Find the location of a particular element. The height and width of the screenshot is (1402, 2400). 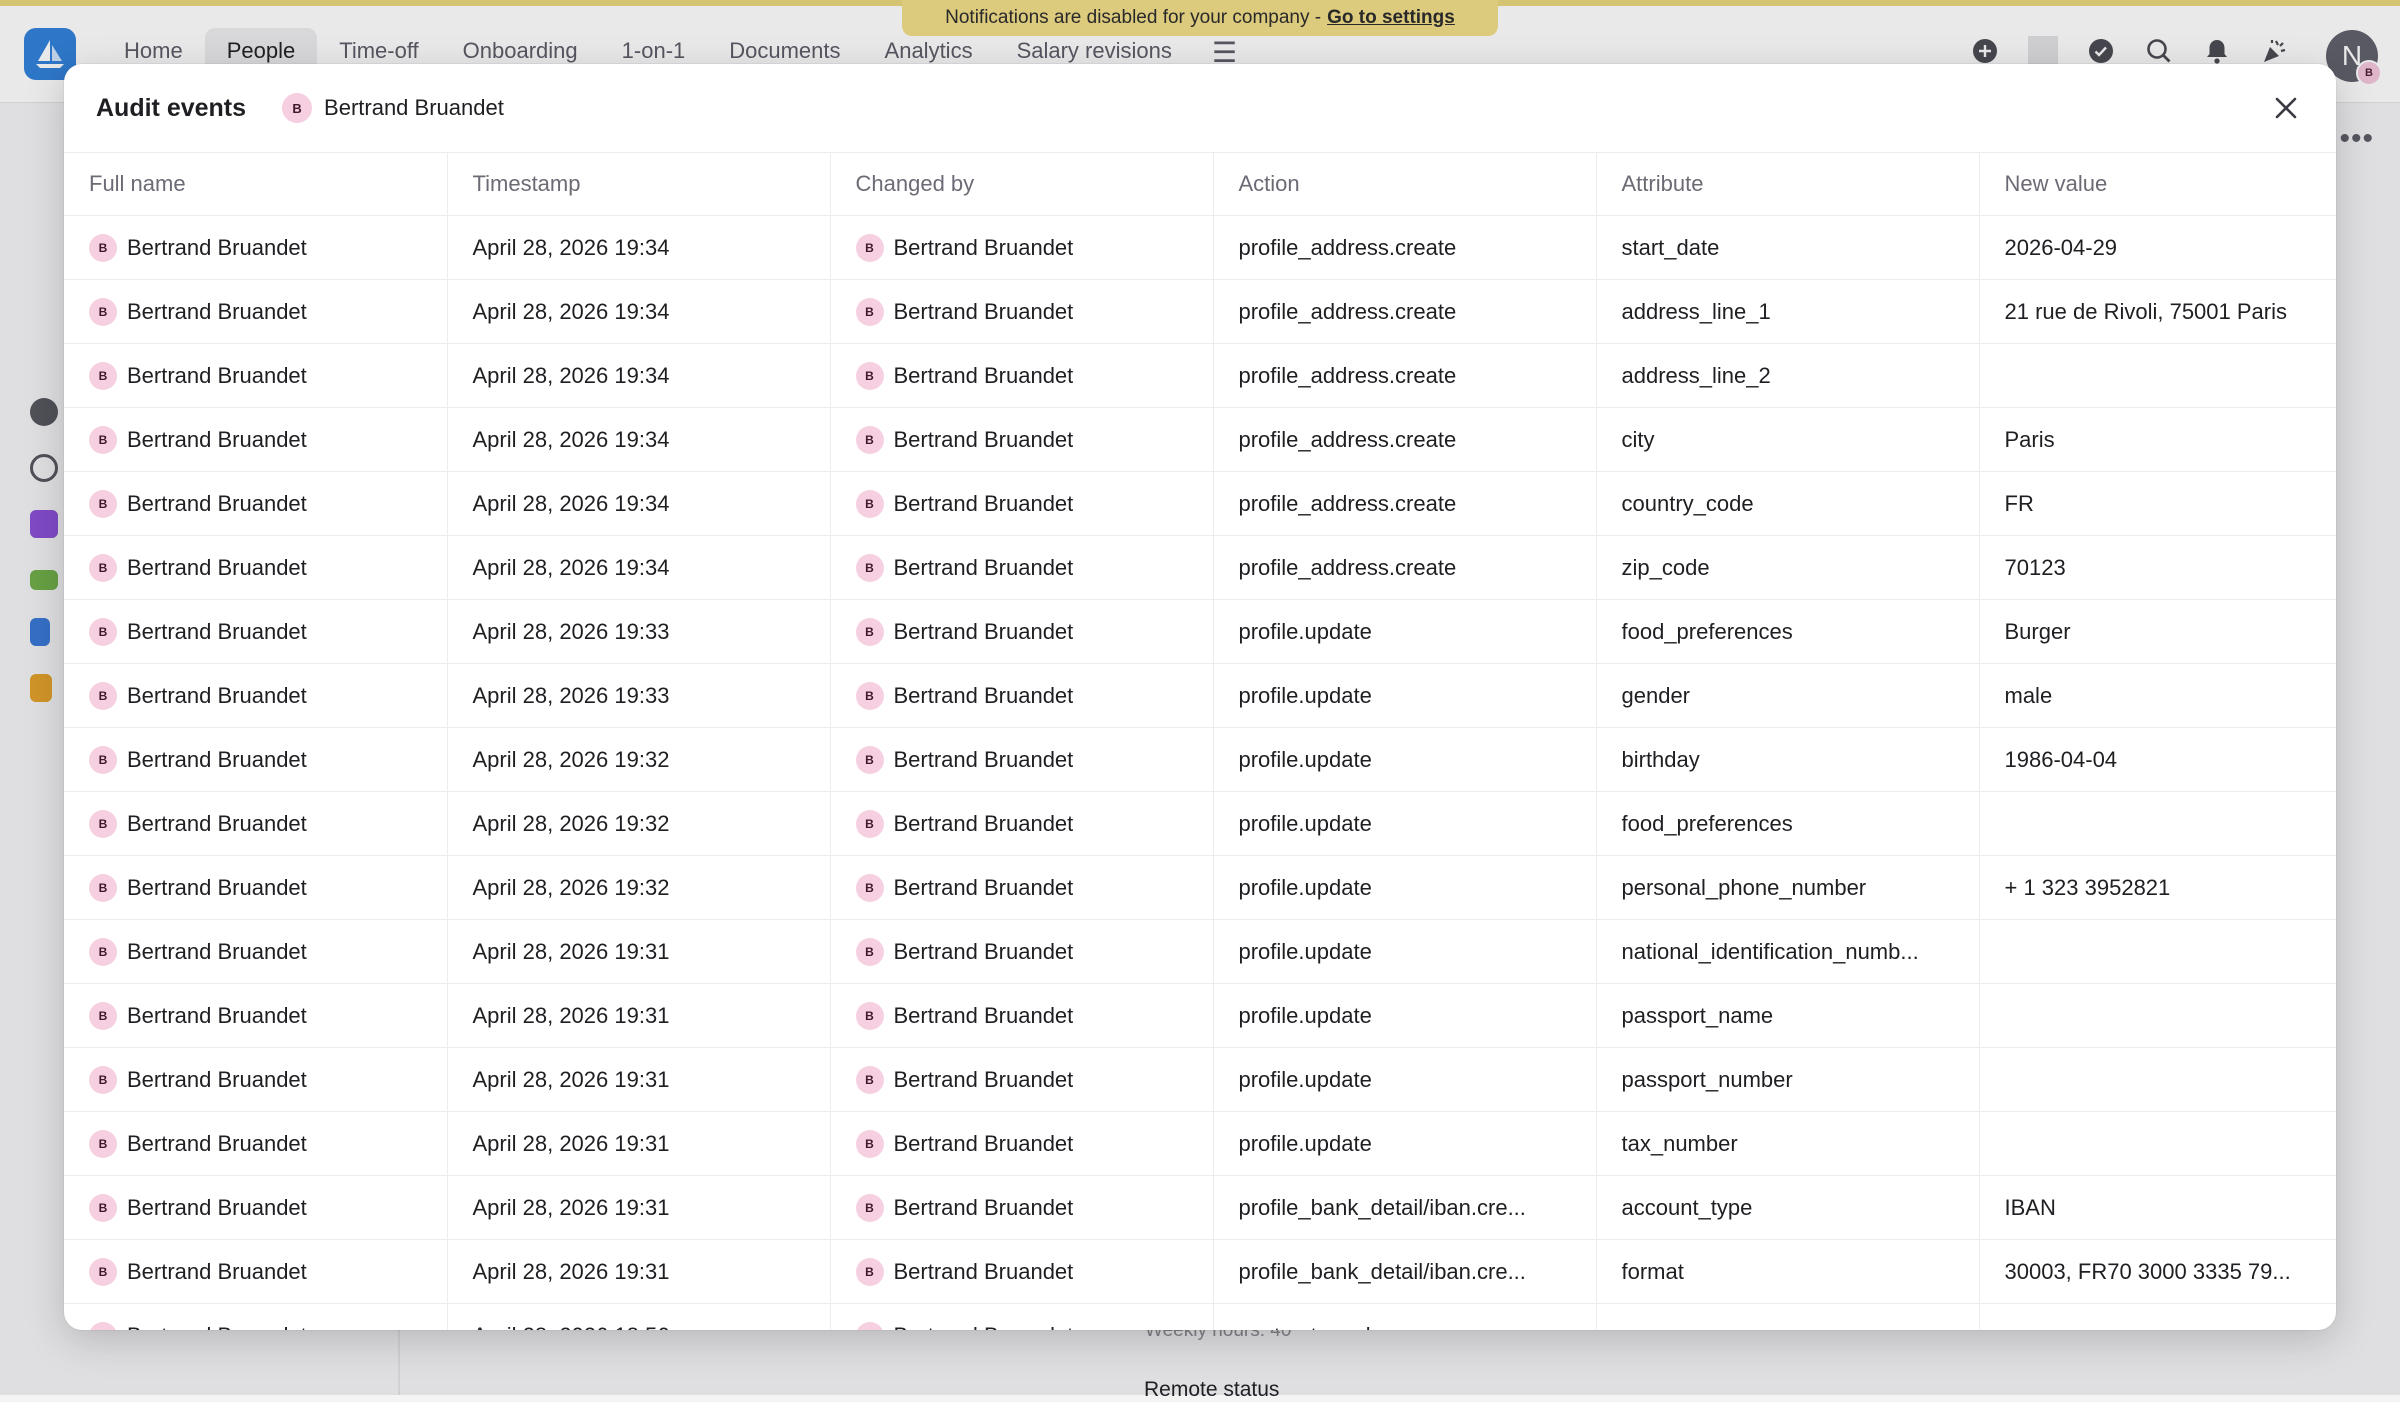

cell-attribute: city is located at coordinates (1788, 439).